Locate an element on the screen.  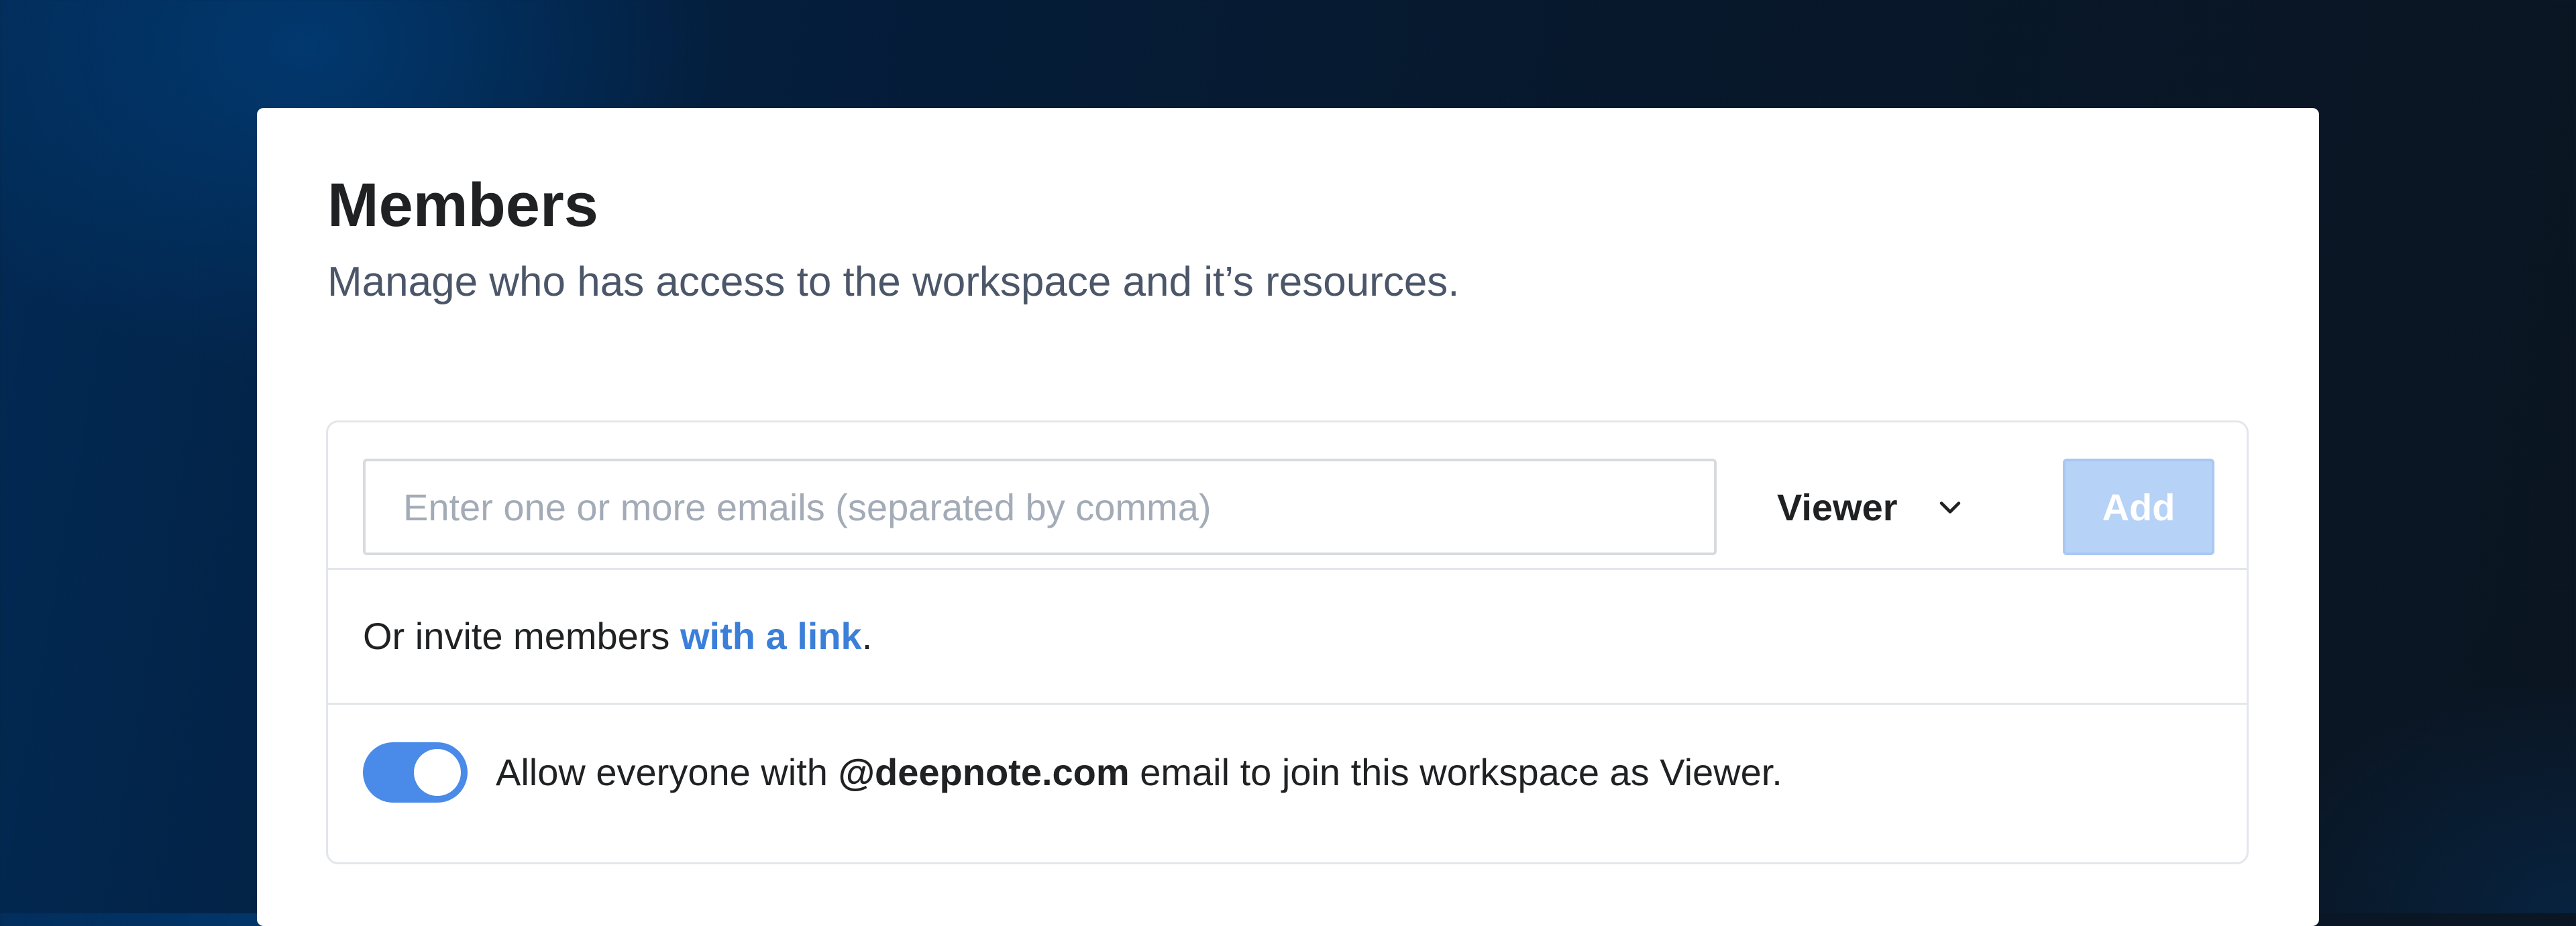
toggle-knob is located at coordinates (437, 772).